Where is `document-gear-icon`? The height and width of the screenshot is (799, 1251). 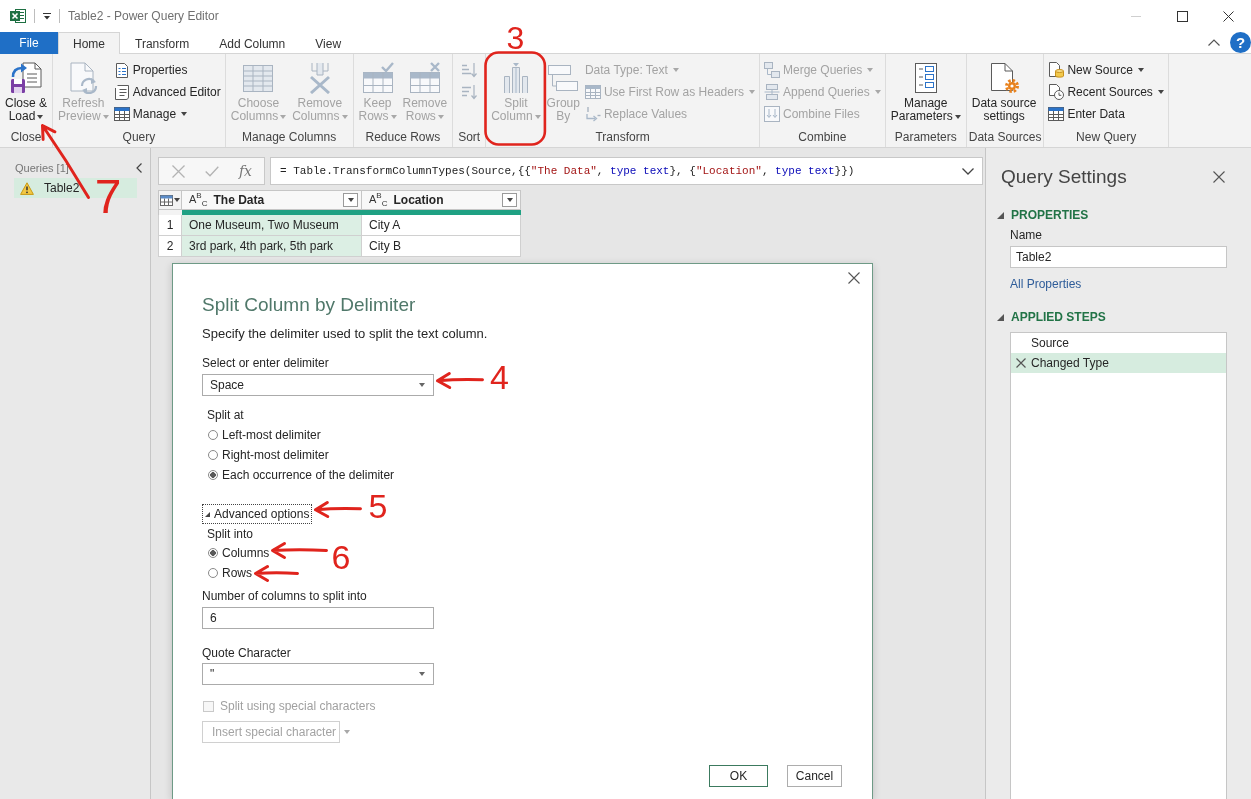
document-gear-icon is located at coordinates (1004, 78).